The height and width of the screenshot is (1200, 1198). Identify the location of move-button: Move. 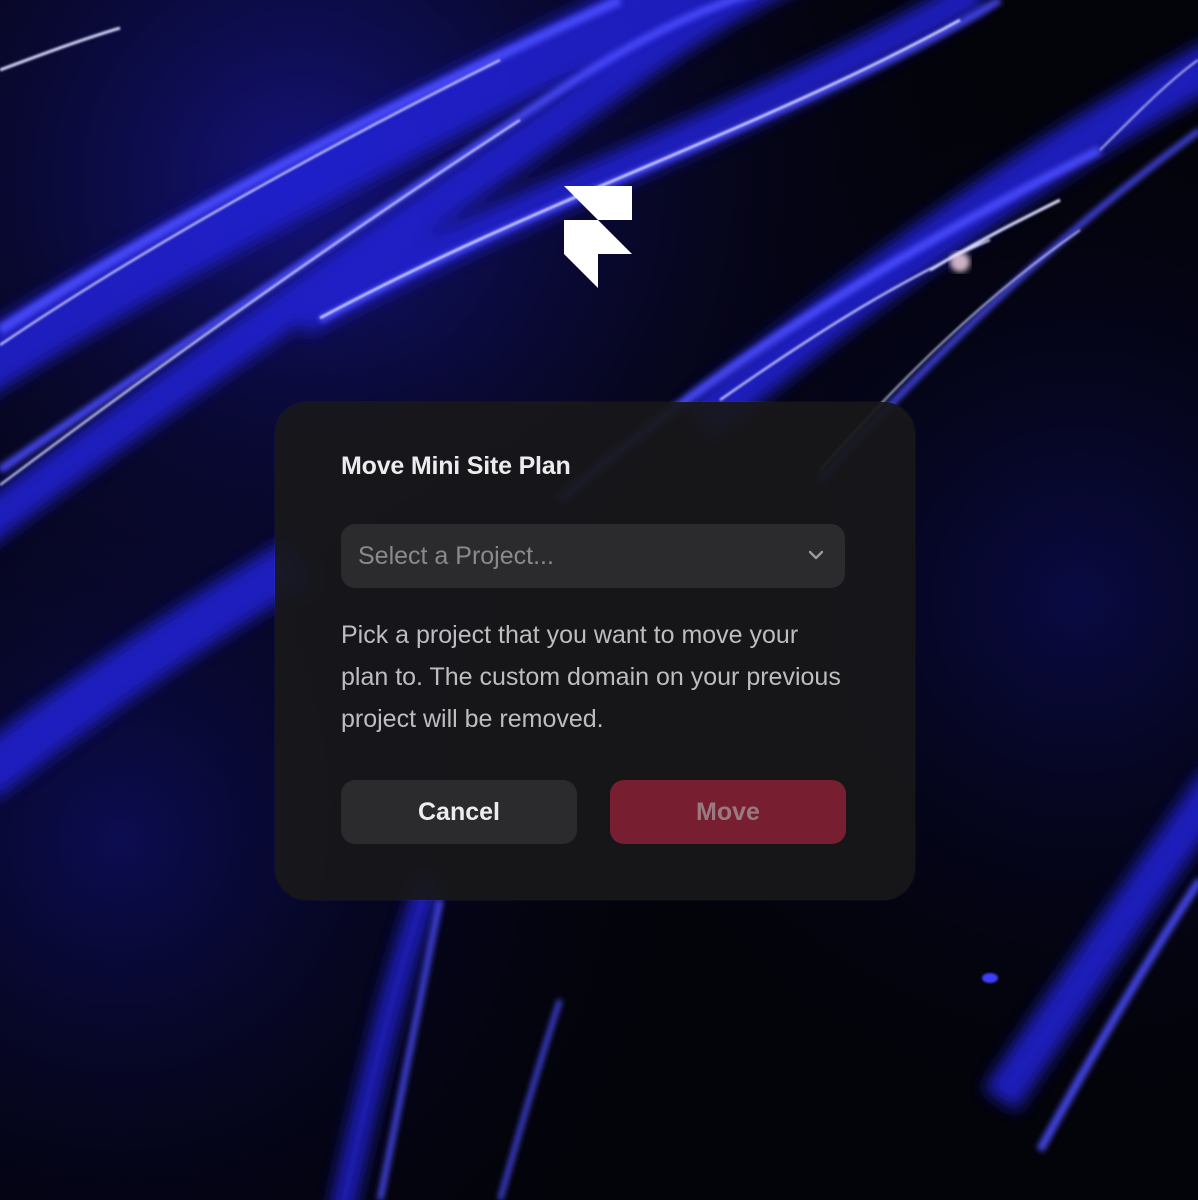
(728, 812).